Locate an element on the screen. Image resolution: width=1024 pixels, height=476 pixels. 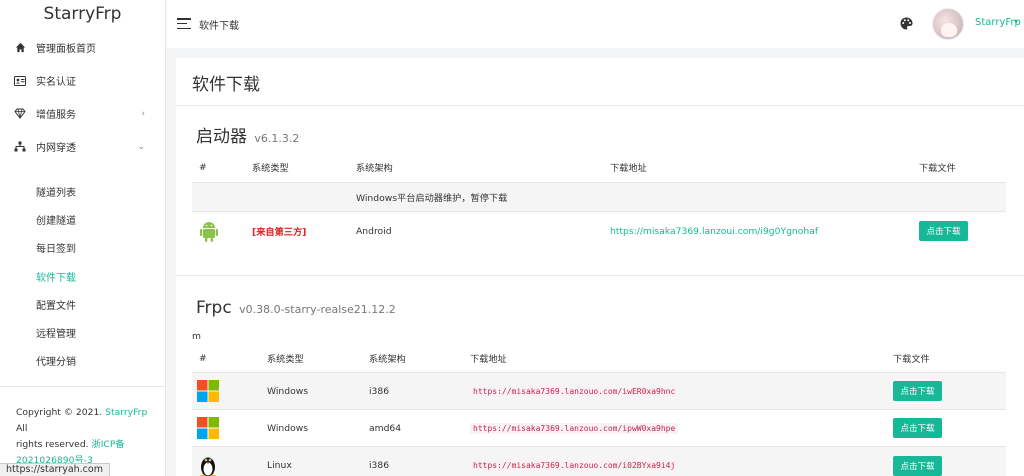
copyright-text: Copyright © 2021. is located at coordinates (59, 412).